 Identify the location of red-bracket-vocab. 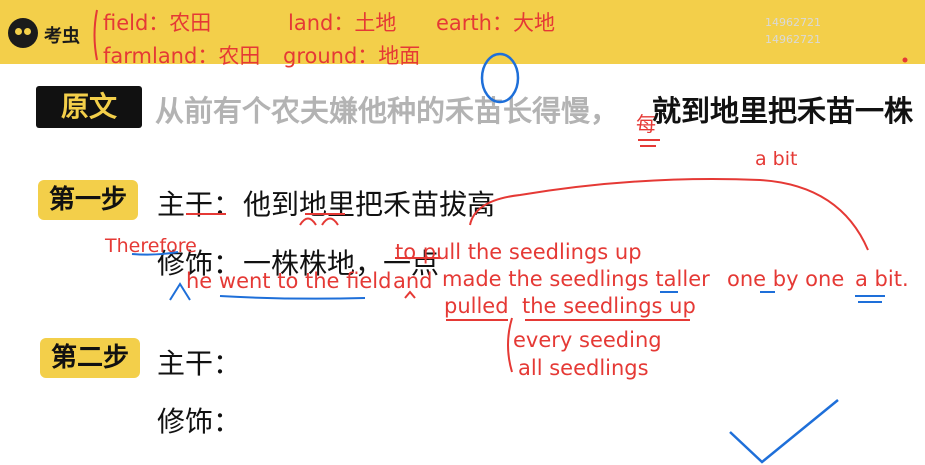
(95, 35).